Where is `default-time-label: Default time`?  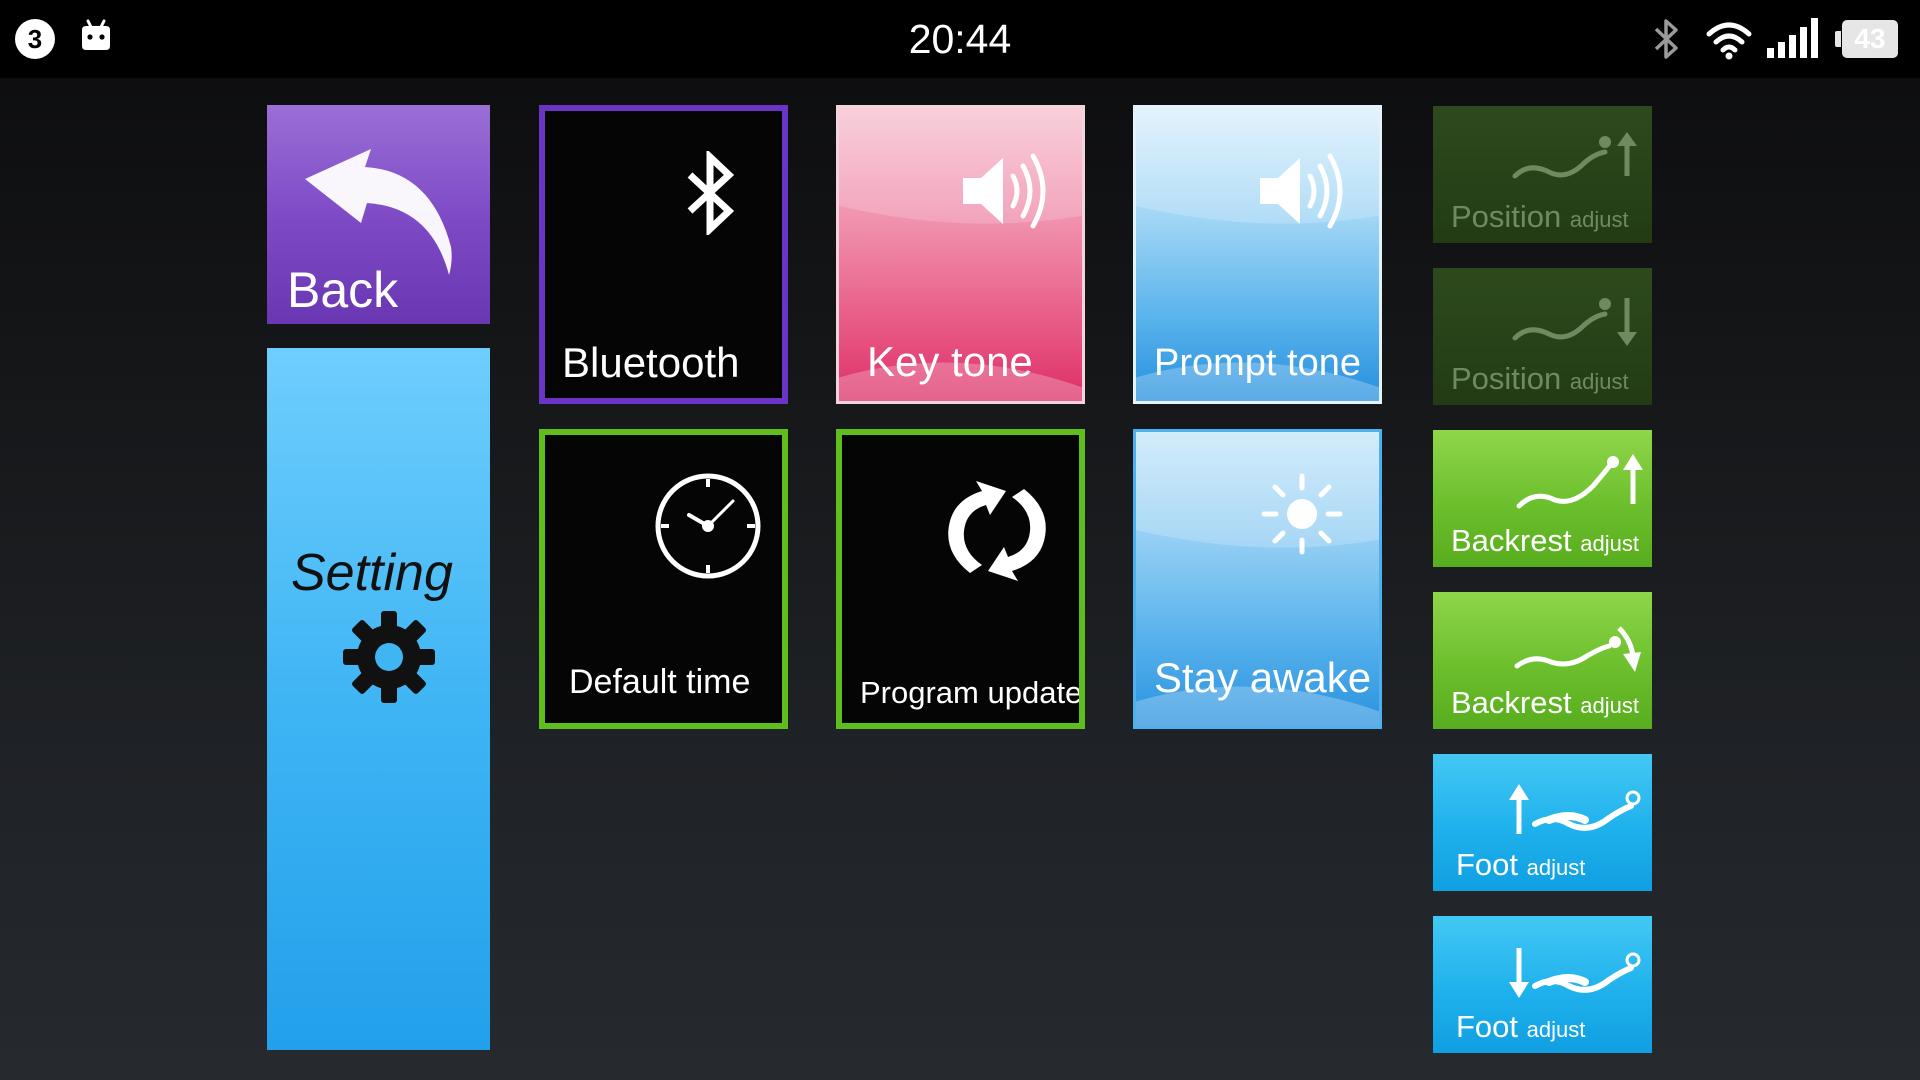 default-time-label: Default time is located at coordinates (660, 682).